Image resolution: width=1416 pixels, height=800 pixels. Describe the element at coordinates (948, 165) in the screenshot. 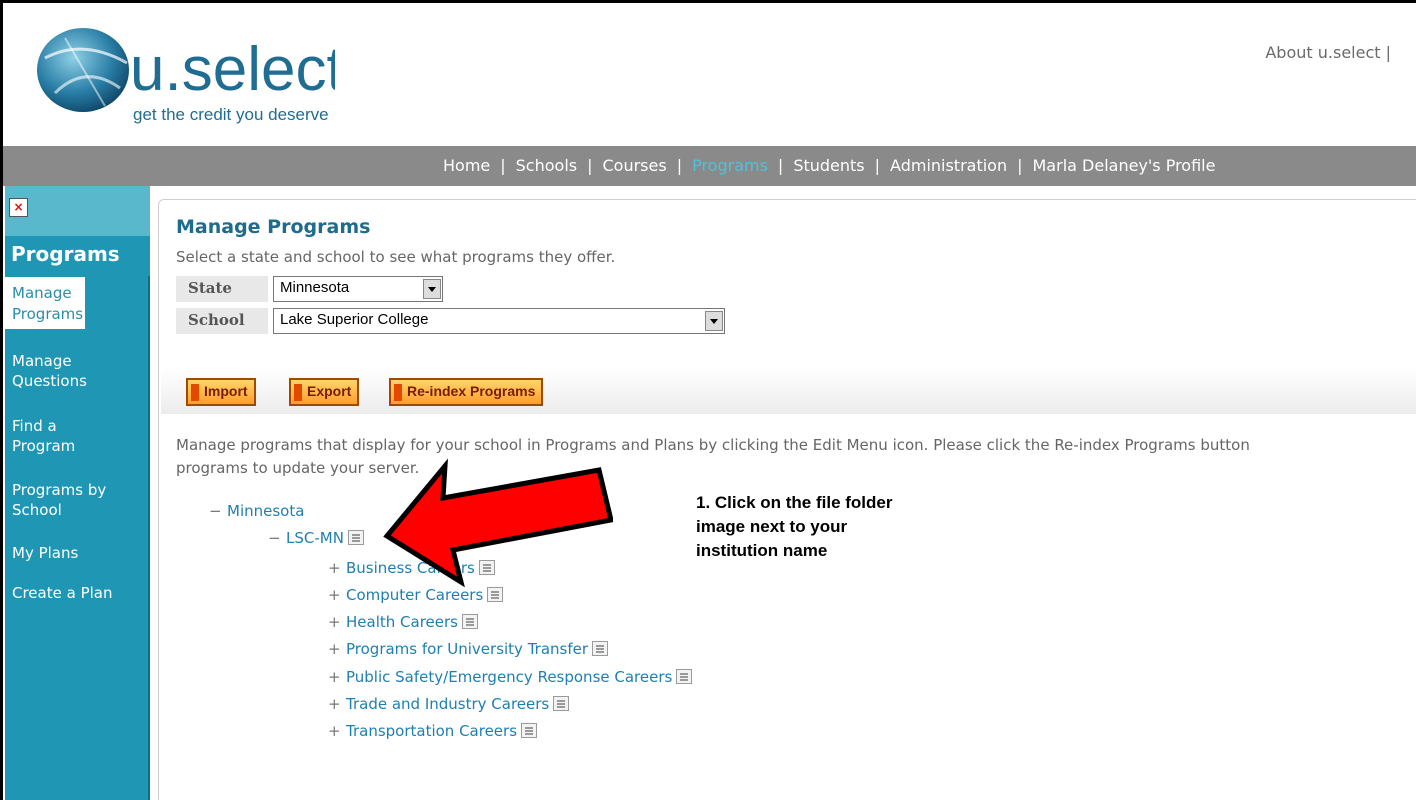

I see `nav-administration: Administration` at that location.